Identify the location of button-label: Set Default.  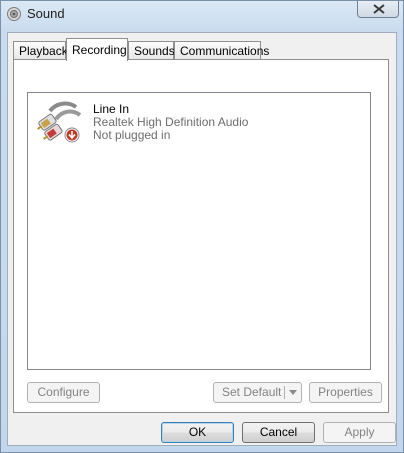
(252, 392).